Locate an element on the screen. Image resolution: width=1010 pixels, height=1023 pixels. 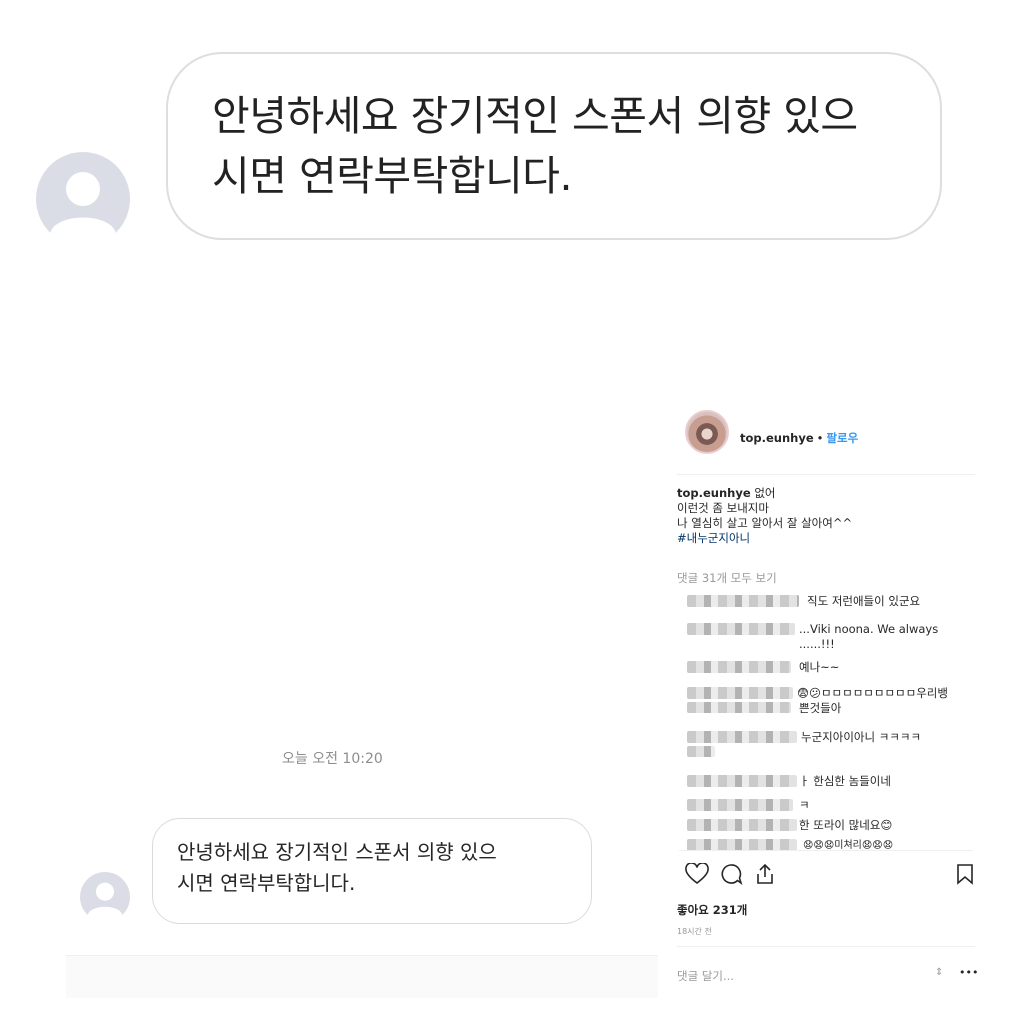
comment-text: ...Viki noona. We always is located at coordinates (869, 629).